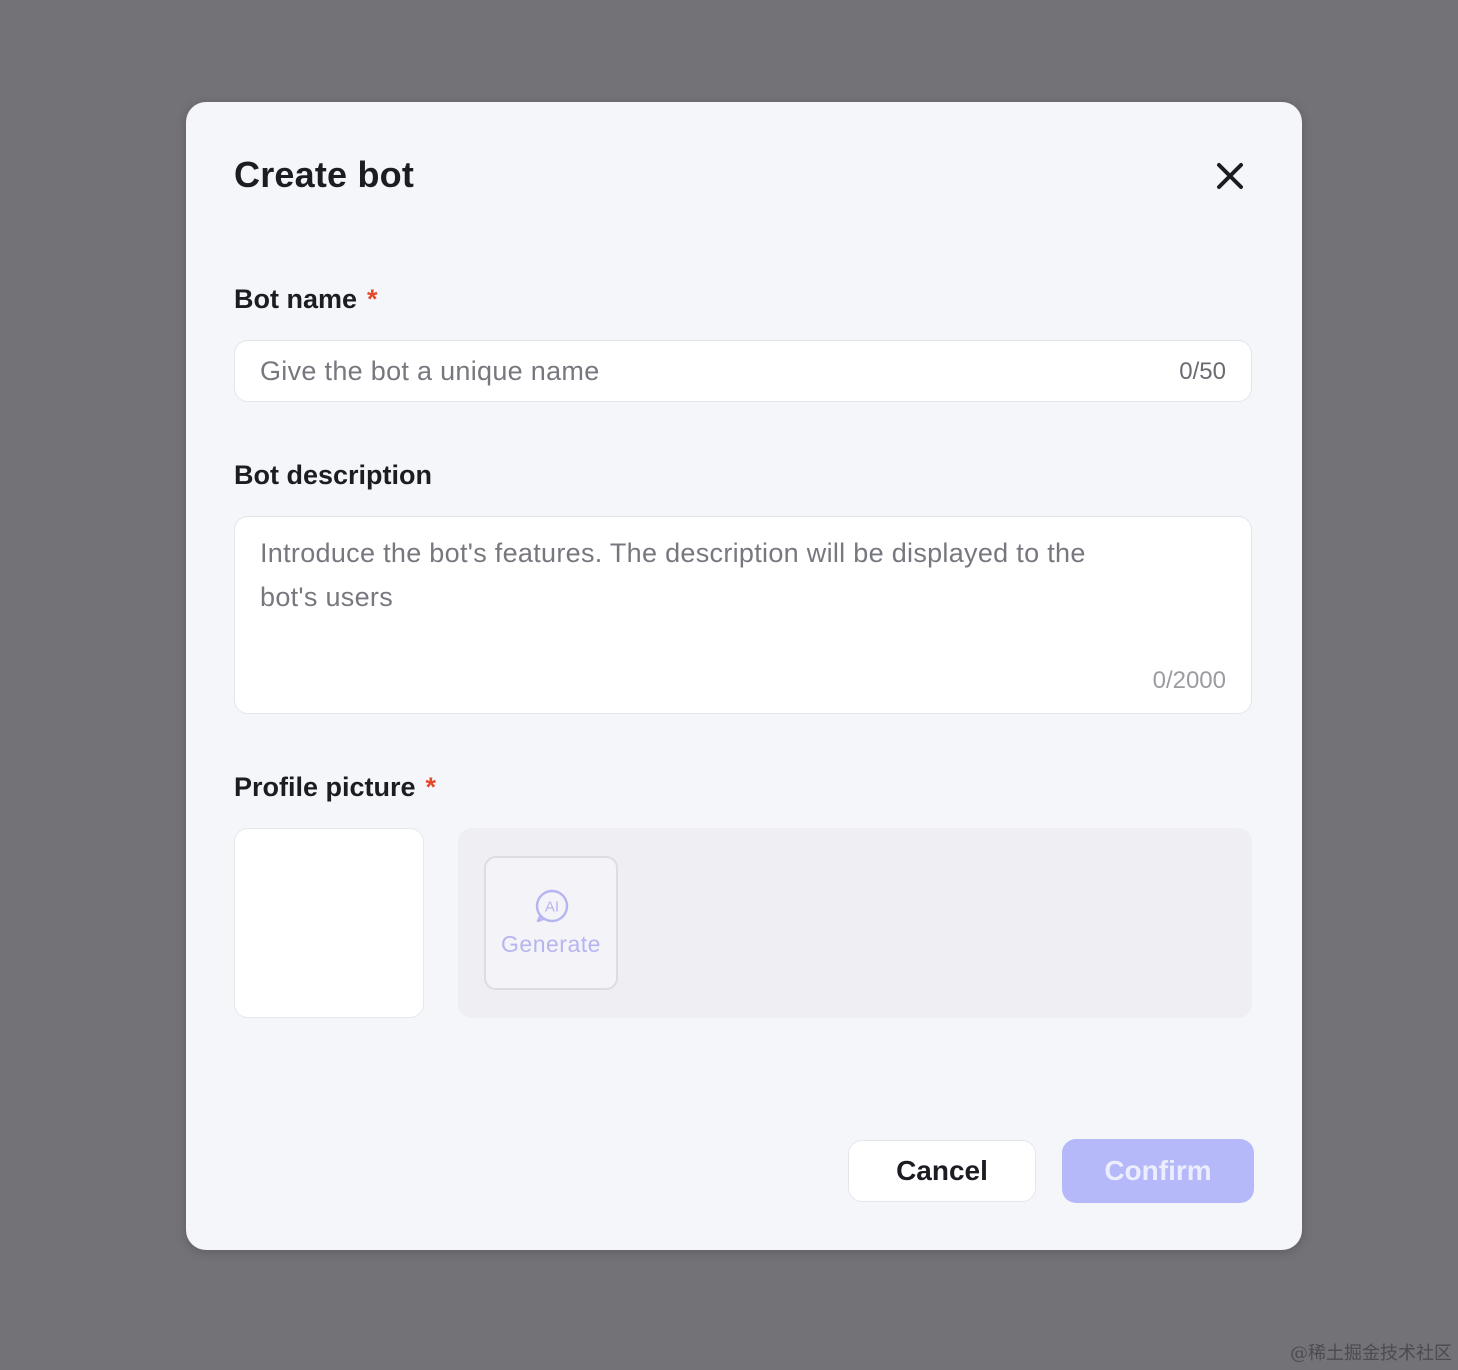 The width and height of the screenshot is (1458, 1370). Describe the element at coordinates (1371, 1353) in the screenshot. I see `watermark: @稀土掘金技术社区` at that location.